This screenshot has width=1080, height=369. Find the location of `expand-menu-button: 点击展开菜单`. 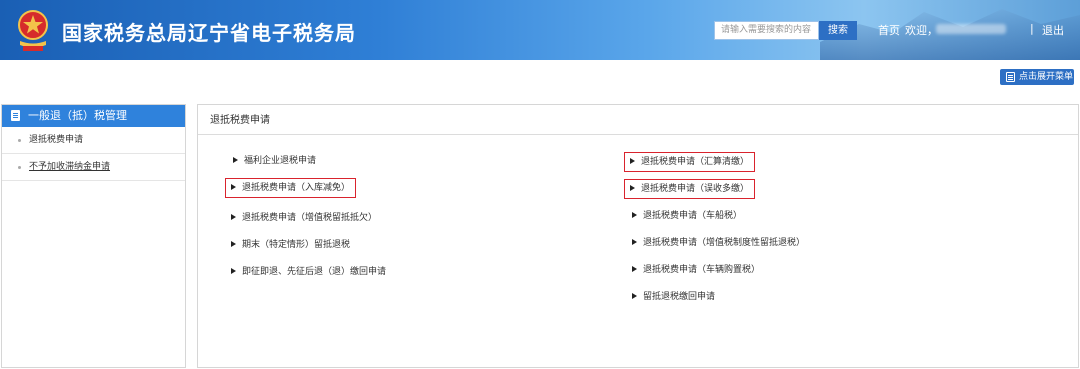

expand-menu-button: 点击展开菜单 is located at coordinates (1037, 77).